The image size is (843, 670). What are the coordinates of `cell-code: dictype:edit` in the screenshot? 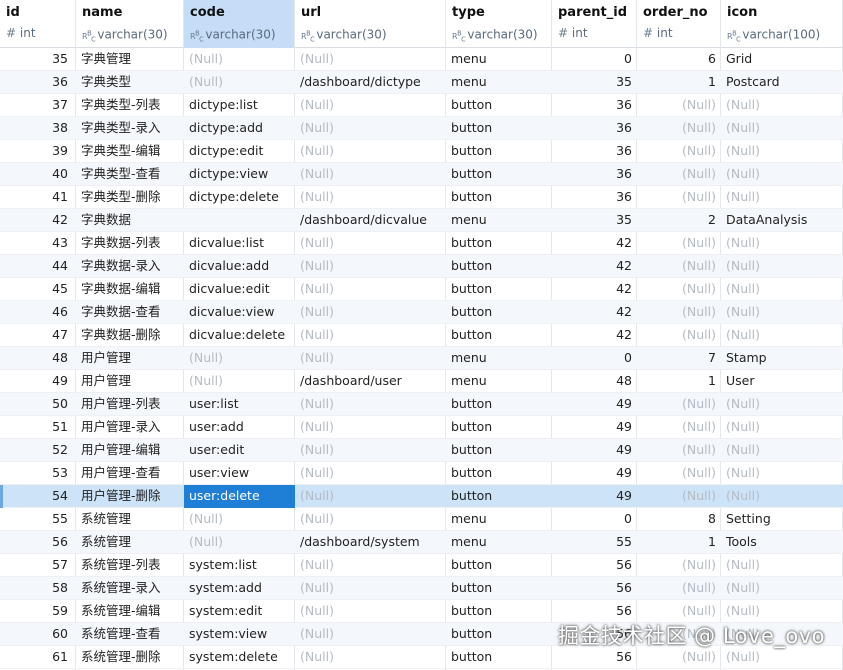 It's located at (239, 151).